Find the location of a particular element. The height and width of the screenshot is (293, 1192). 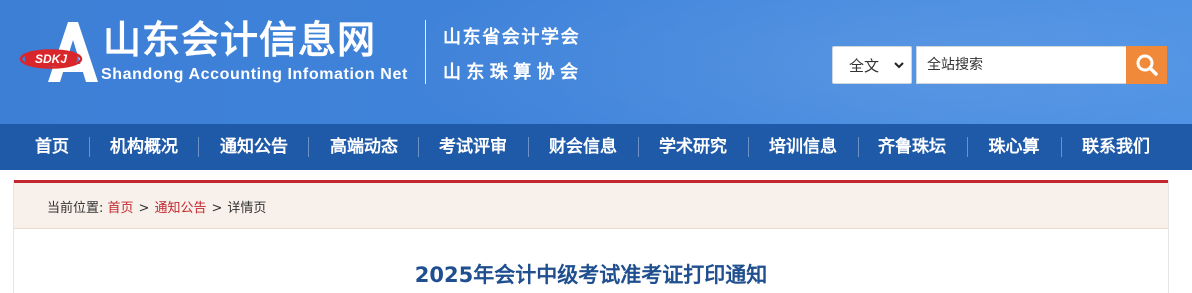

nav-item-about: 机构概况 is located at coordinates (144, 147).